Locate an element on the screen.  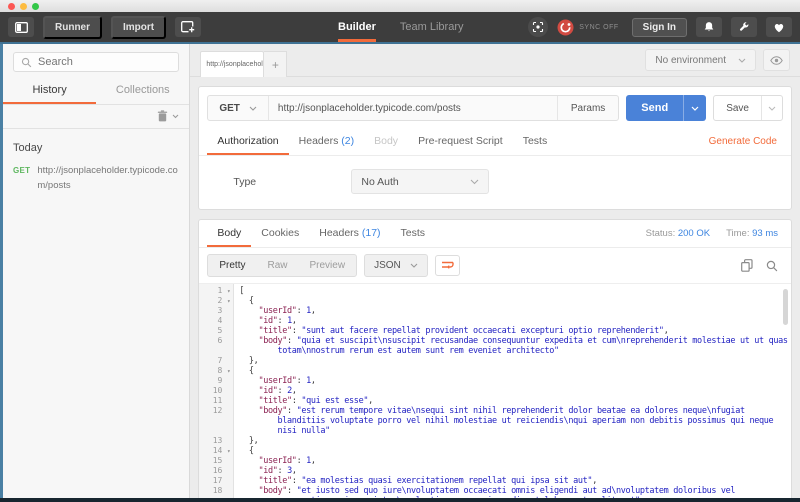
favorites-button is located at coordinates (779, 27).